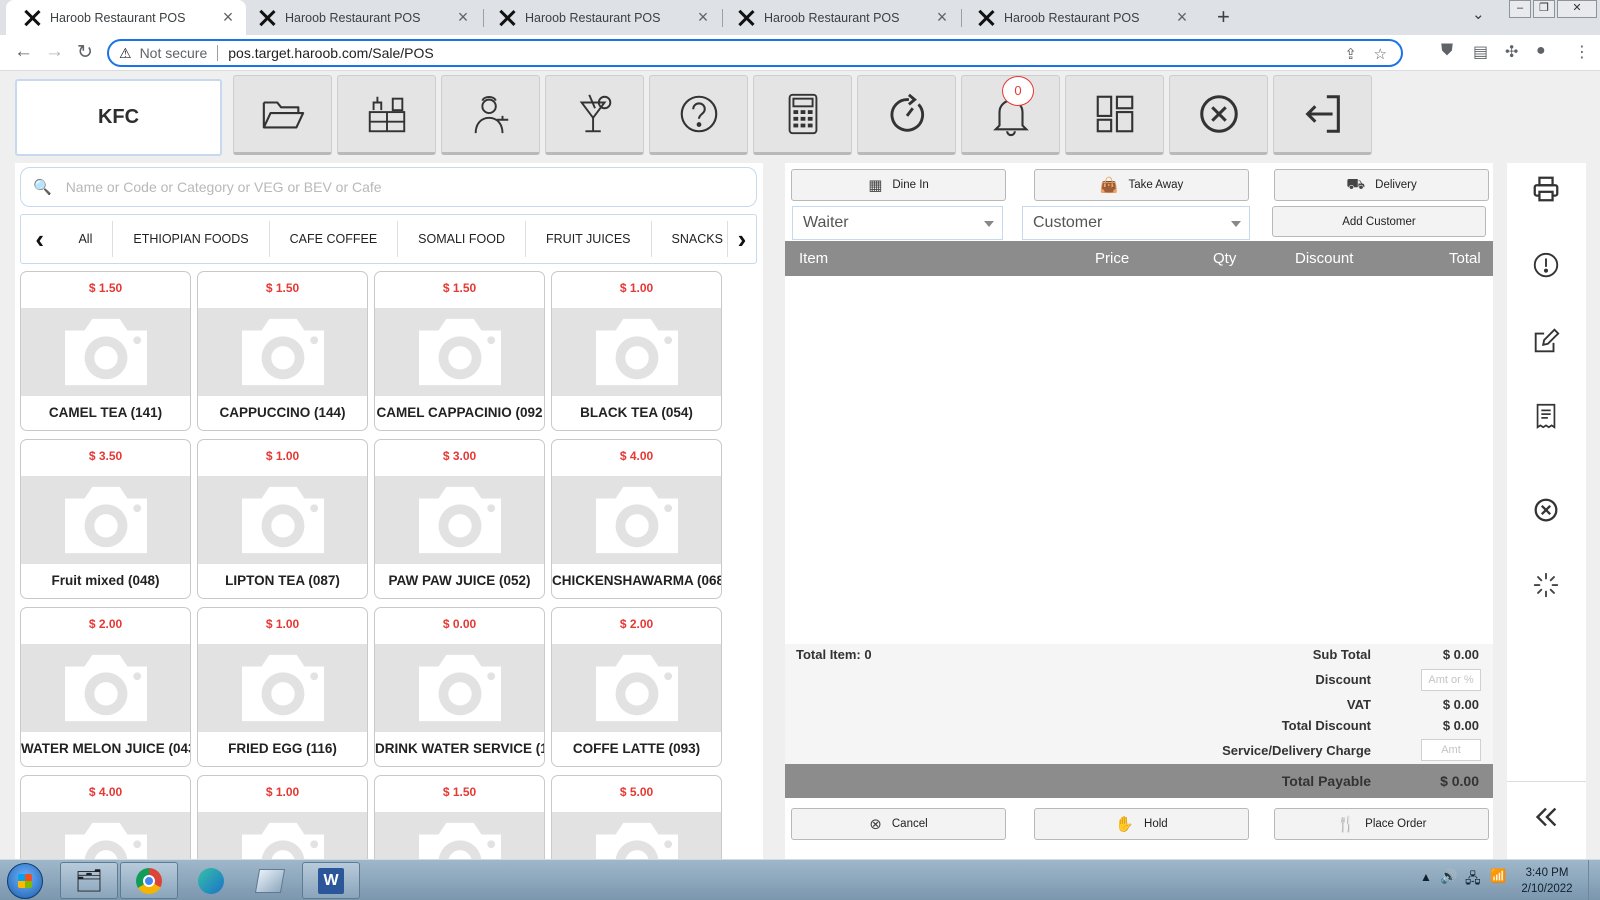 Image resolution: width=1600 pixels, height=900 pixels. I want to click on extension-document-icon: ▤, so click(1480, 52).